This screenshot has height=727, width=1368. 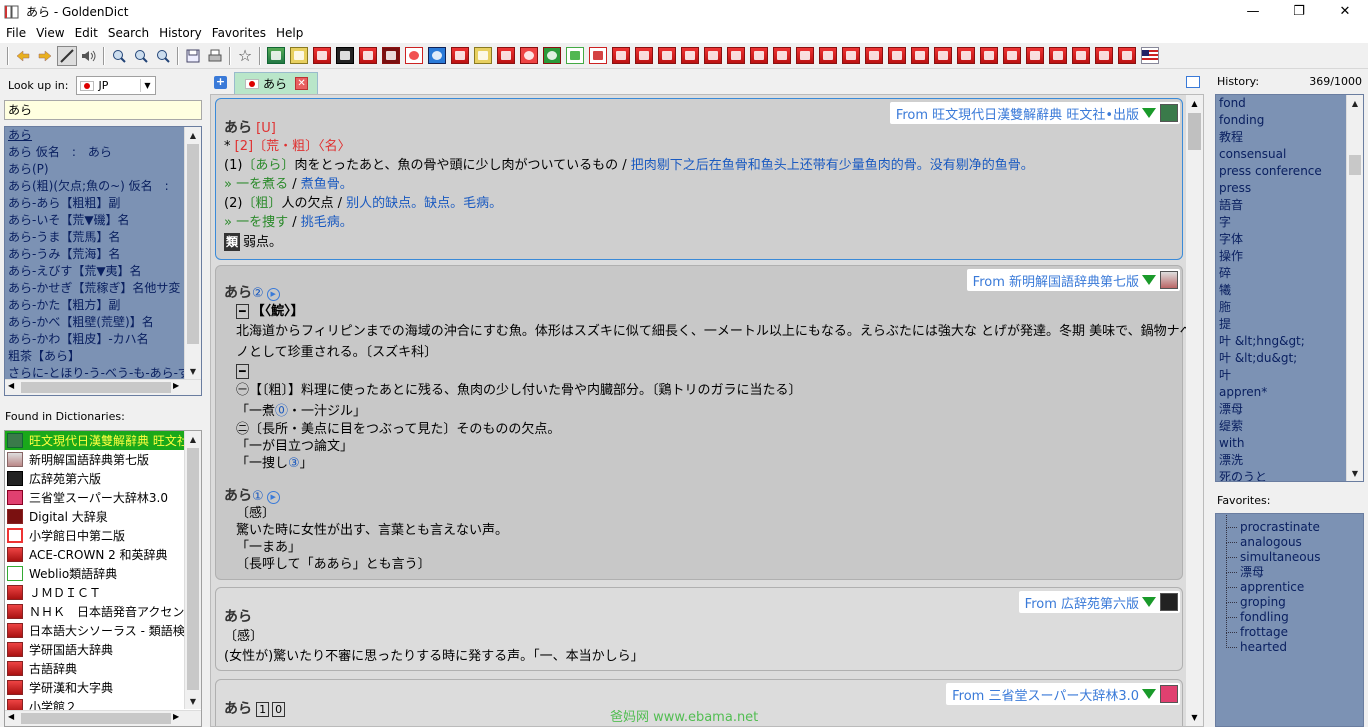 What do you see at coordinates (16, 33) in the screenshot?
I see `menu-file: File` at bounding box center [16, 33].